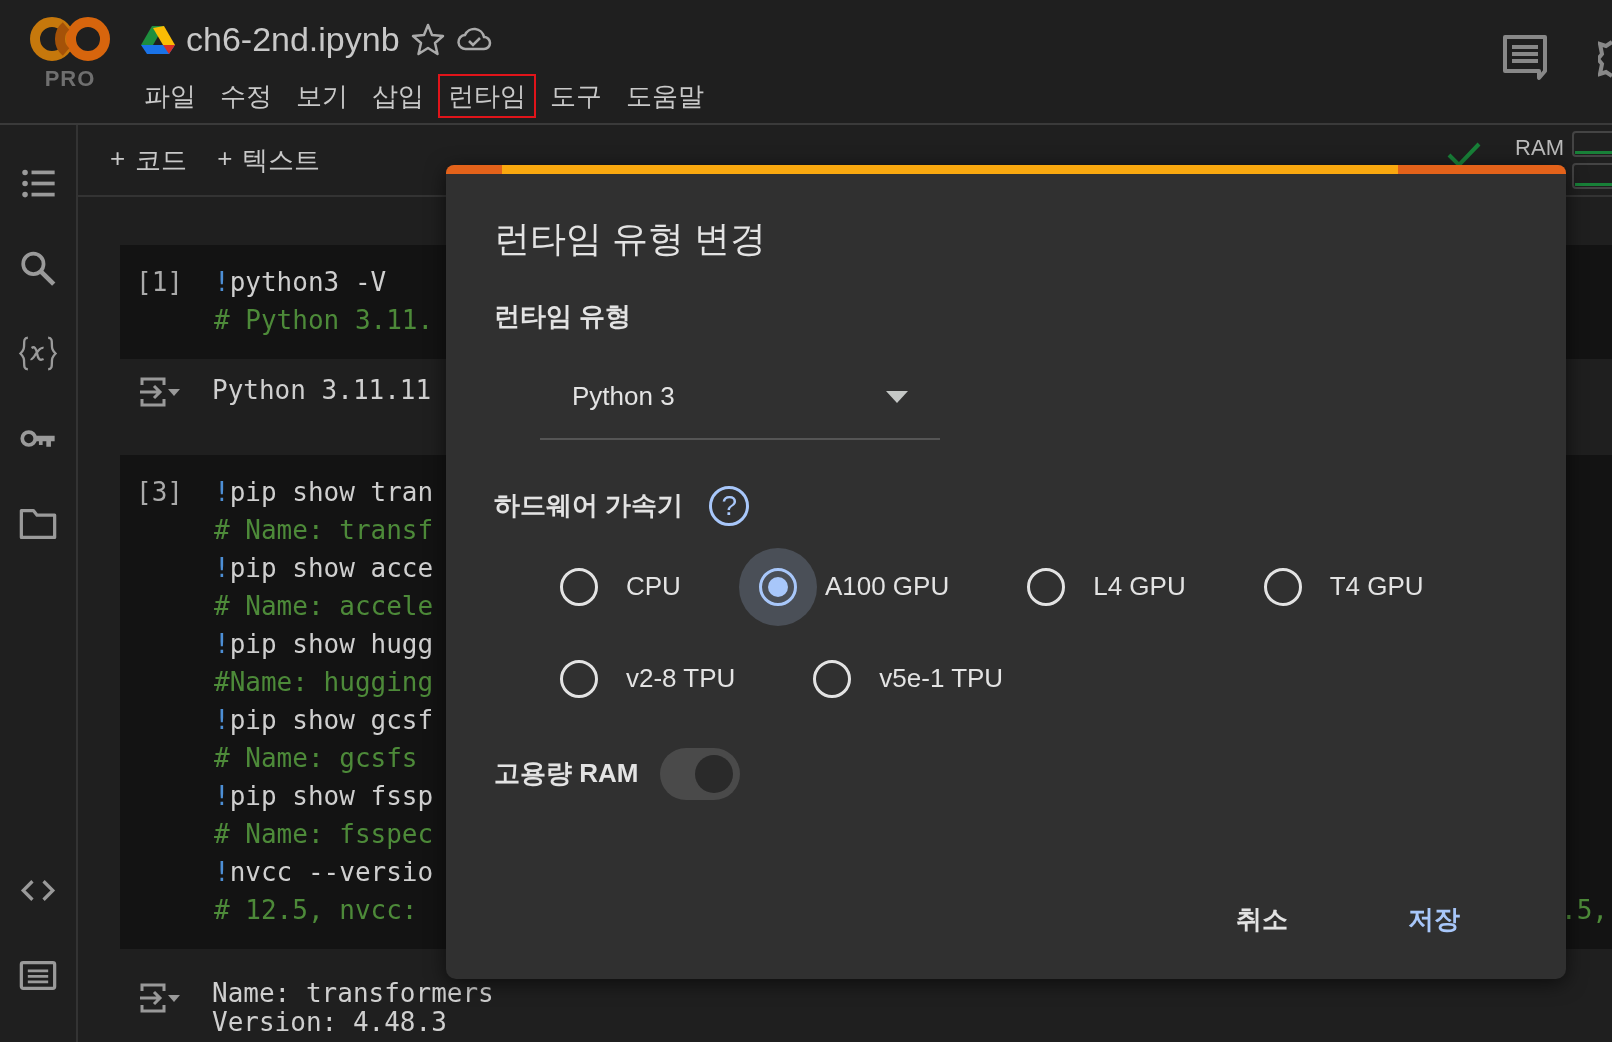  What do you see at coordinates (1376, 587) in the screenshot?
I see `radio-label: T4 GPU` at bounding box center [1376, 587].